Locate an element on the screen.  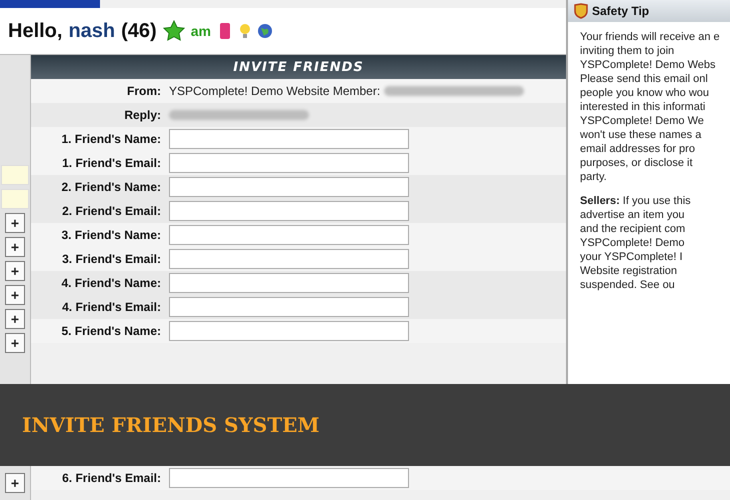
field-label: Reply: is located at coordinates (142, 115).